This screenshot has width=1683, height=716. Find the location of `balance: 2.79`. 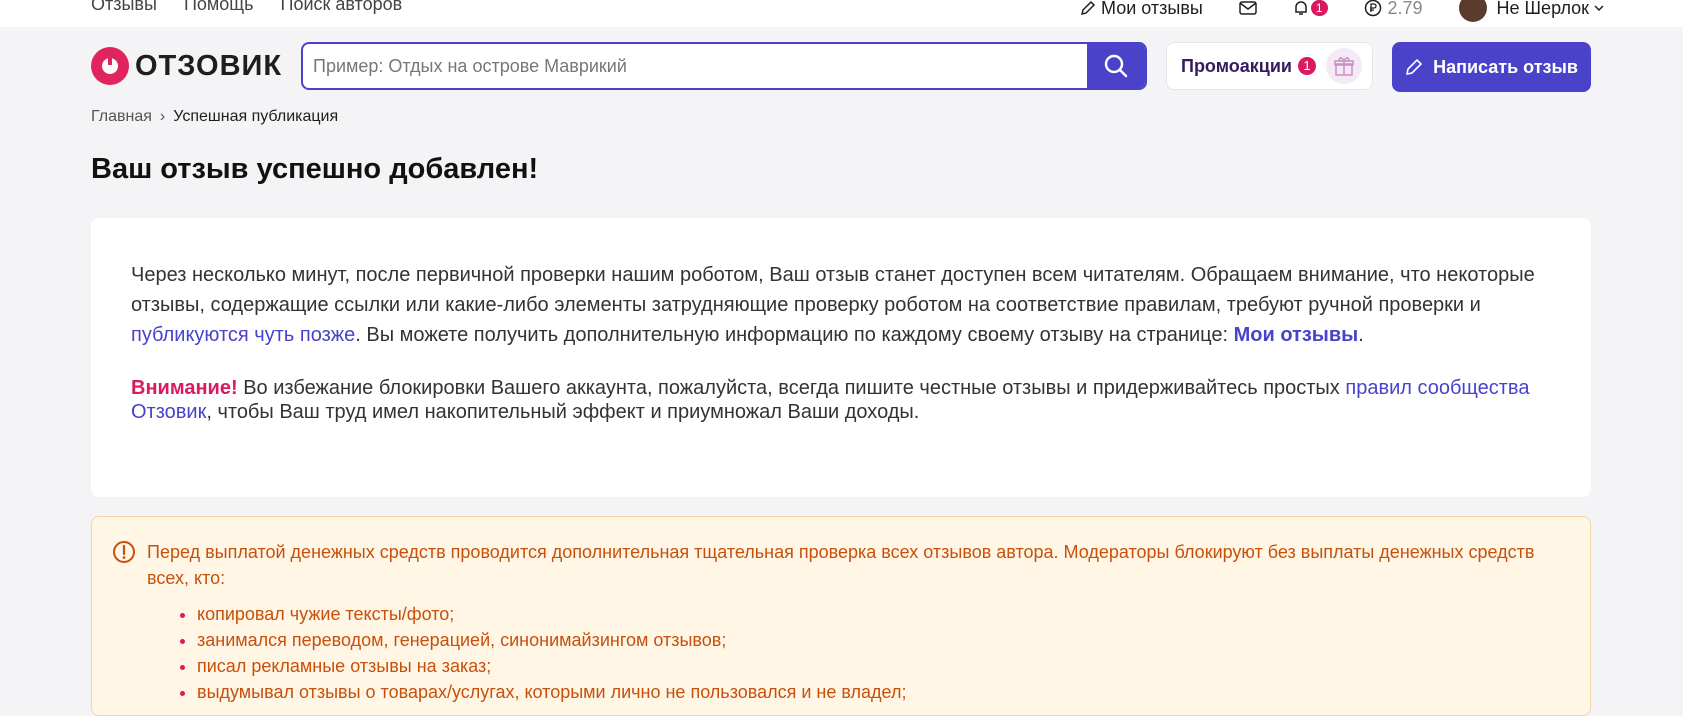

balance: 2.79 is located at coordinates (1393, 9).